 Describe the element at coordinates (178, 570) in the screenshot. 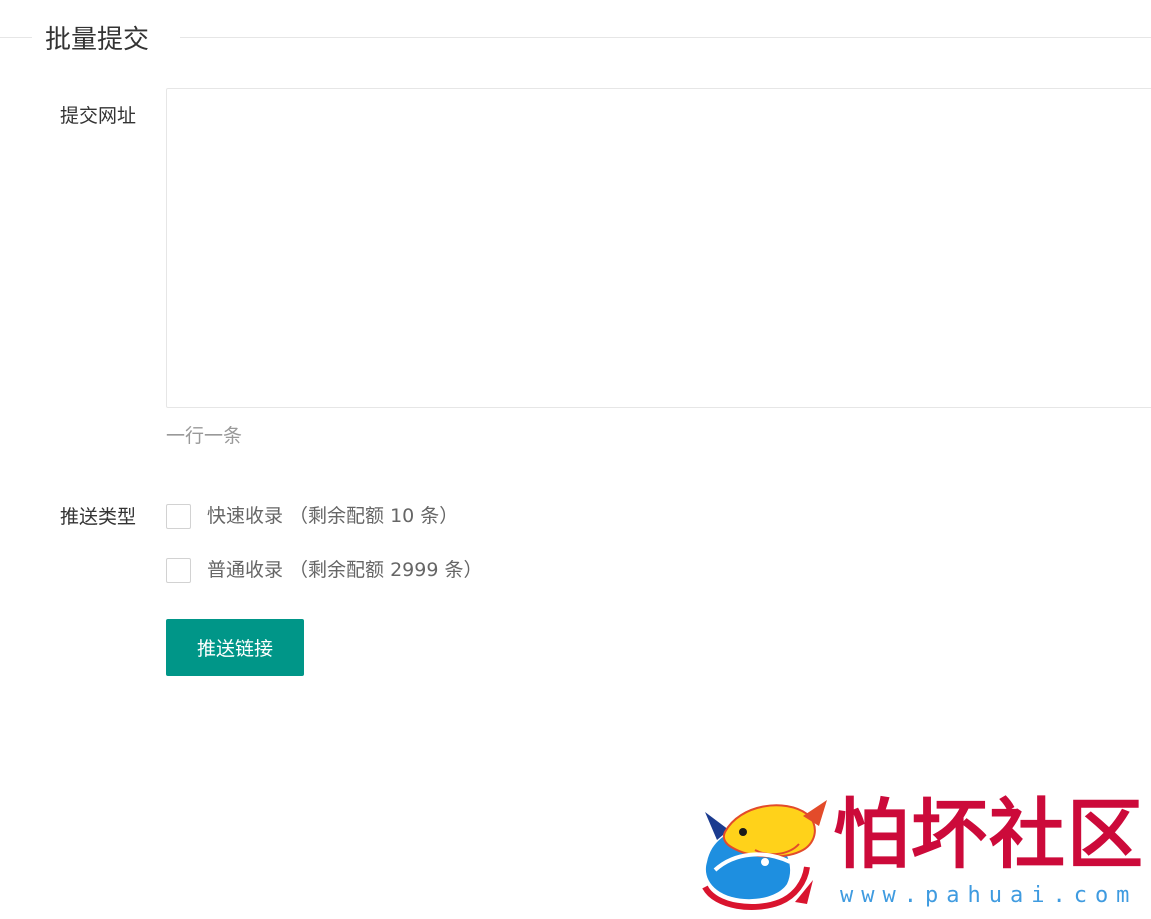

I see `checkbox-normal-index-box` at that location.